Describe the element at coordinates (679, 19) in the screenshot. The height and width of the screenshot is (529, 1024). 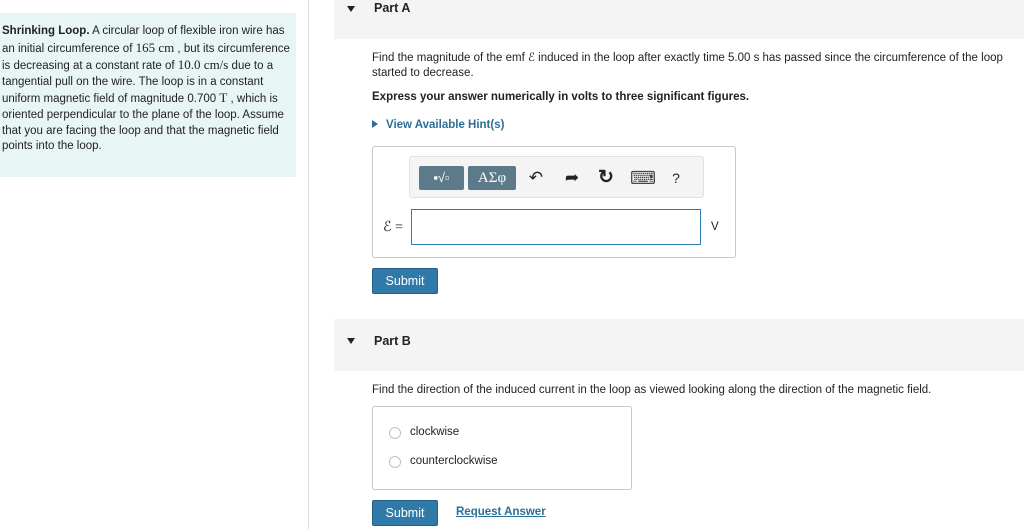
I see `part-a-header: Part A` at that location.